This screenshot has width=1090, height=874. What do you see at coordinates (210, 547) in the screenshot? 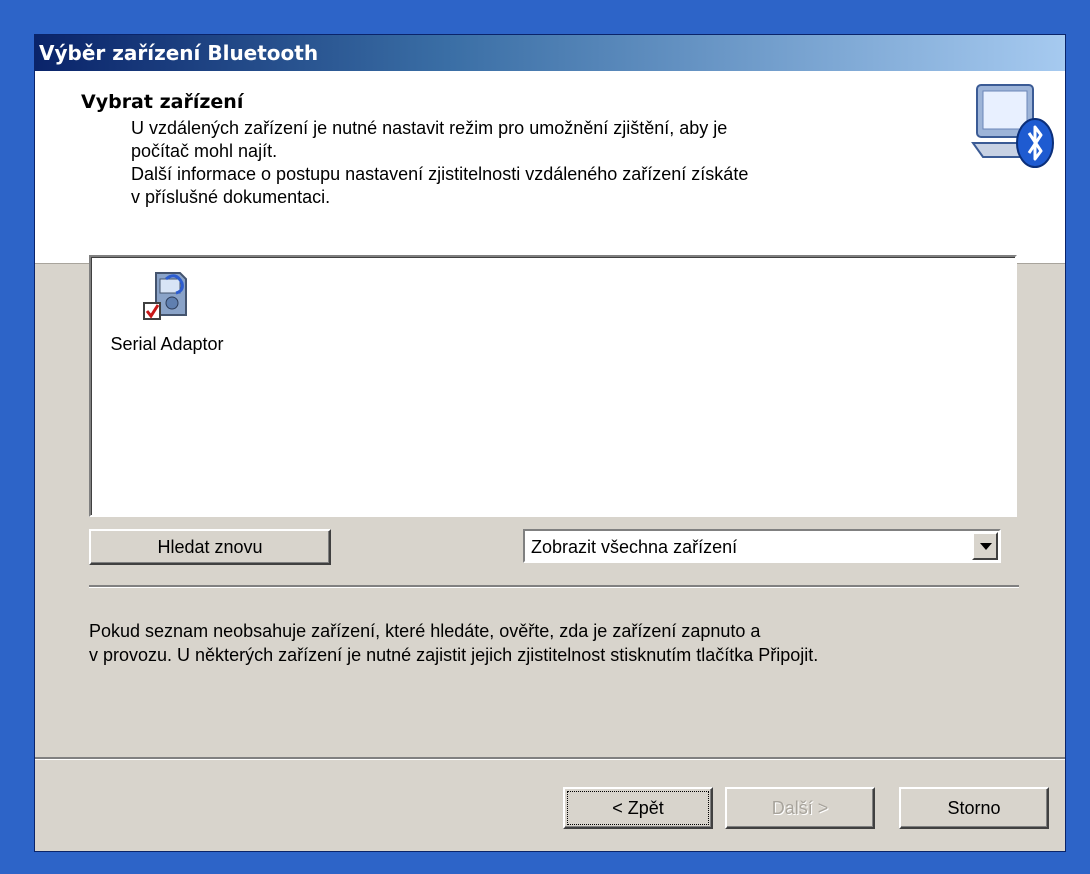
I see `search-again-button: Hledat znovu` at bounding box center [210, 547].